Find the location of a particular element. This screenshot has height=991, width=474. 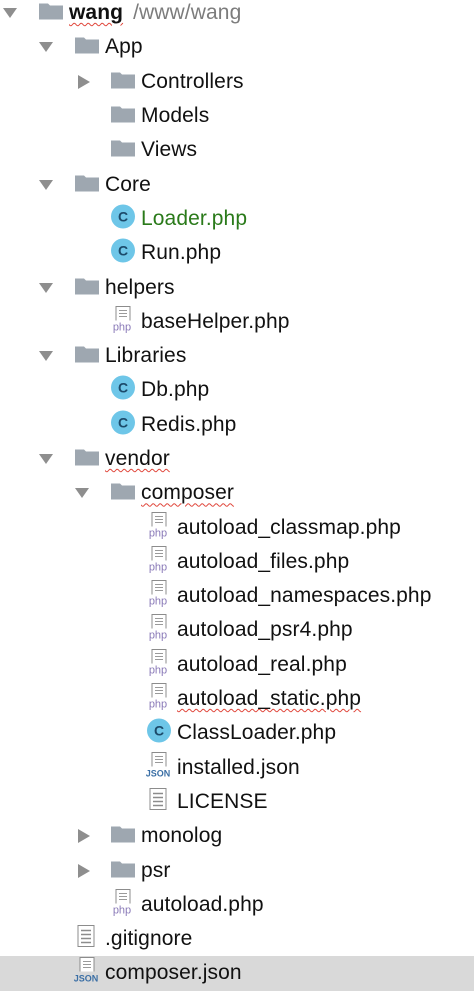

tree-row-run: C Run.php is located at coordinates (237, 253).